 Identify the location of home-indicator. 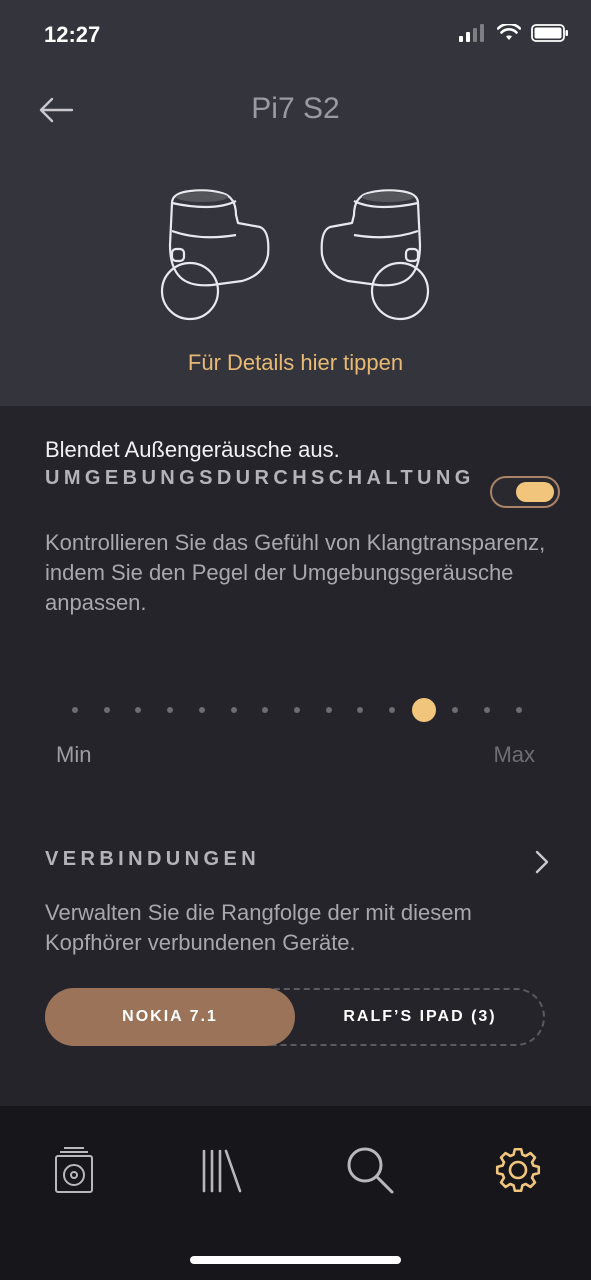
(295, 1260).